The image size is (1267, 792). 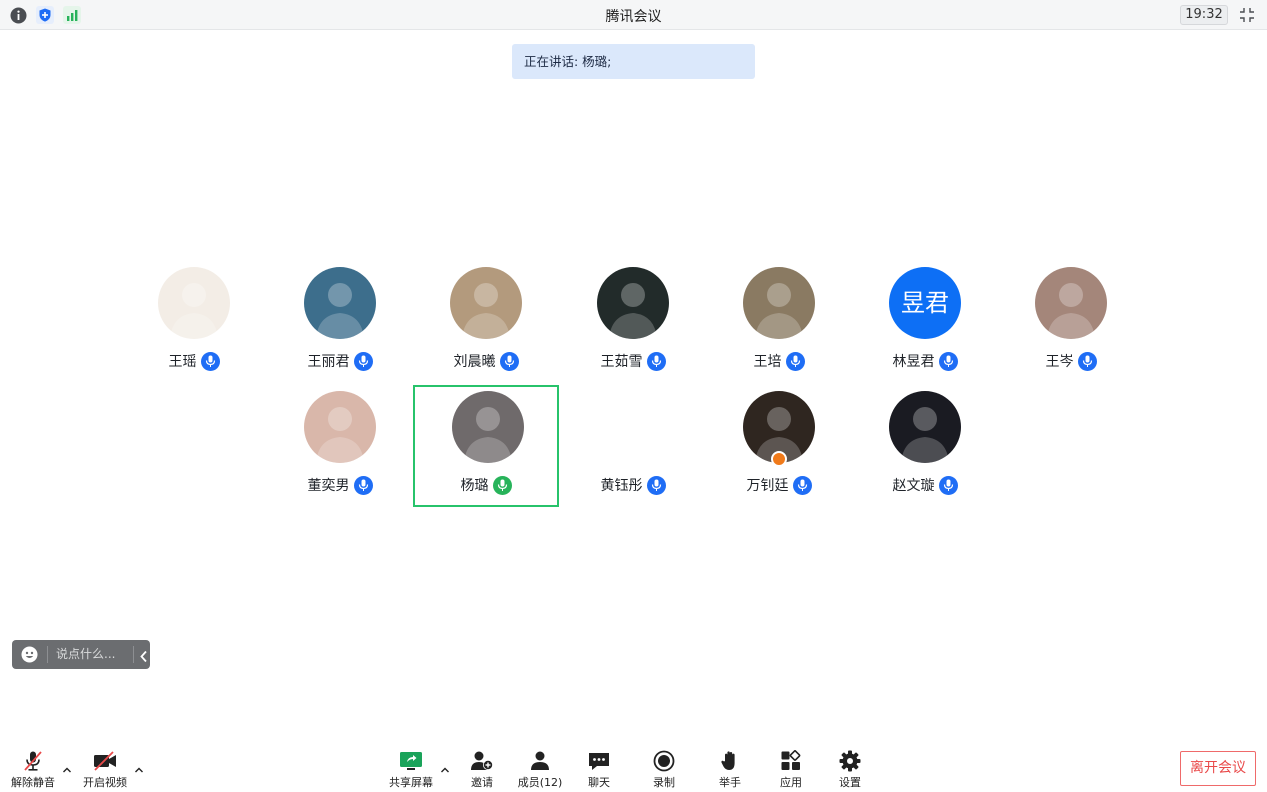 What do you see at coordinates (621, 362) in the screenshot?
I see `participant-name: 王茹雪` at bounding box center [621, 362].